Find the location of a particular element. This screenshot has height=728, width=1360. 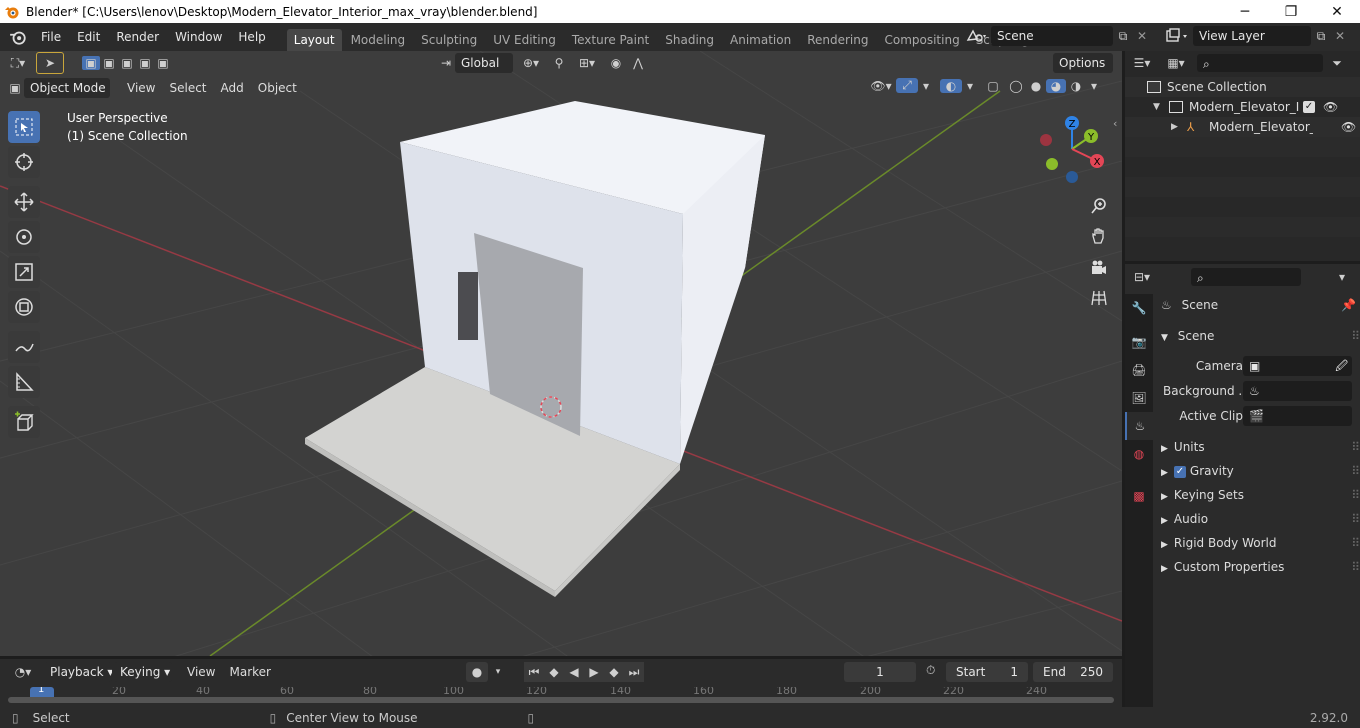

gizmo-dropdown-icon: ▾ is located at coordinates (926, 86).